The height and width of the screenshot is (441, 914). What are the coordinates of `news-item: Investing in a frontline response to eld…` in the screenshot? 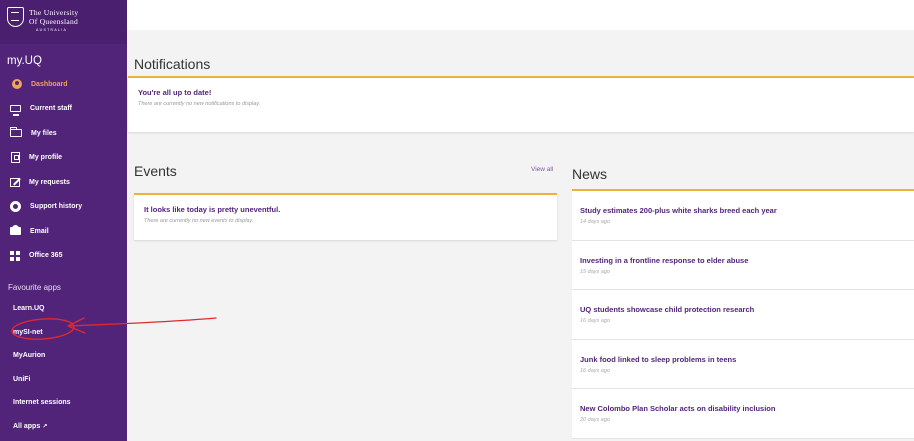 It's located at (743, 265).